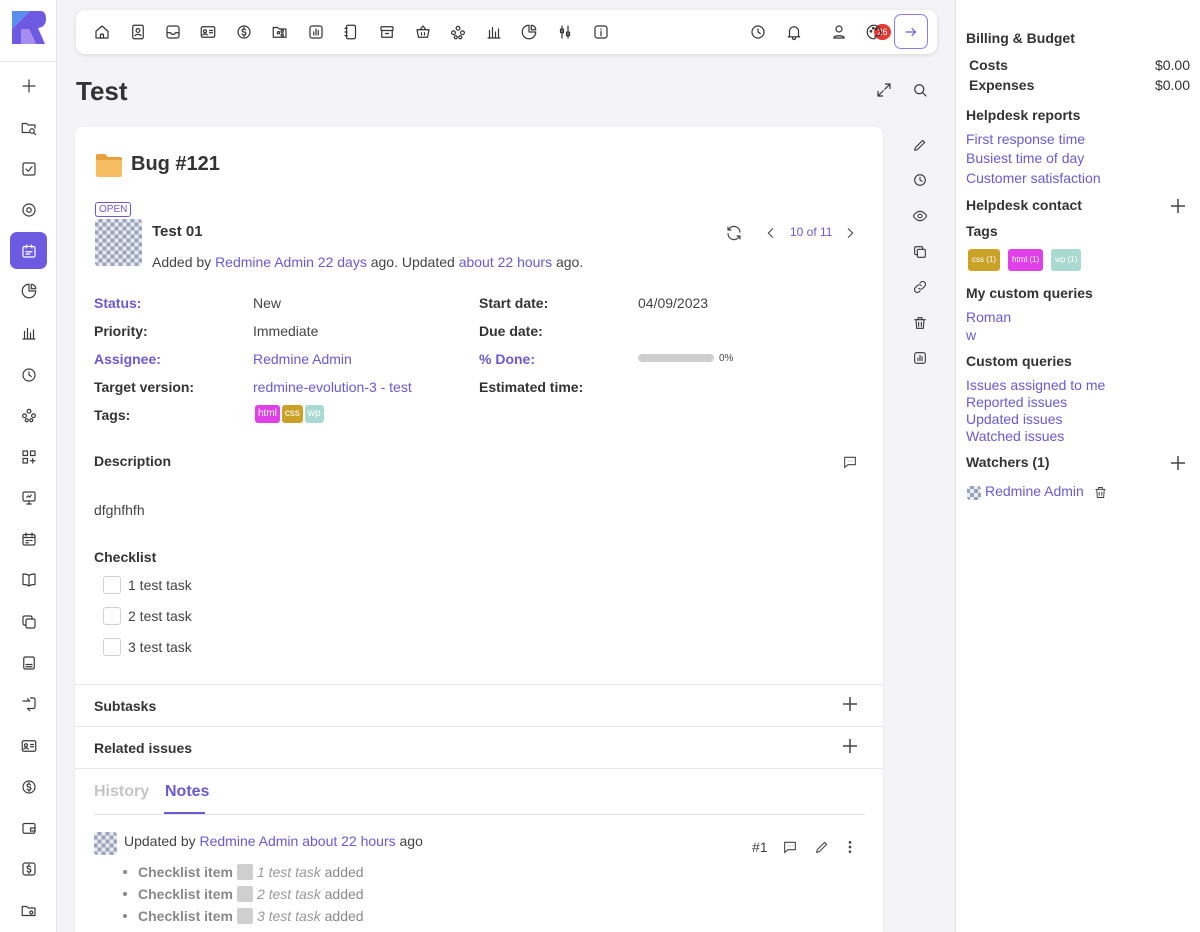  I want to click on fullscreen-button, so click(884, 90).